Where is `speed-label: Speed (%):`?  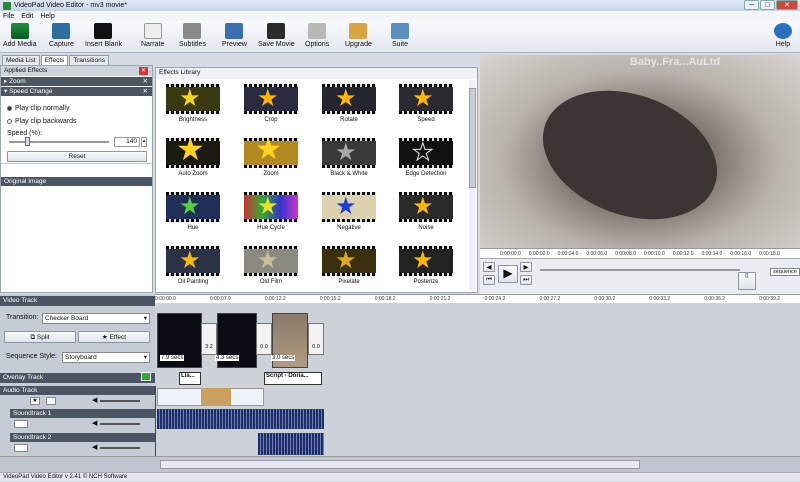
speed-label: Speed (%): is located at coordinates (25, 133).